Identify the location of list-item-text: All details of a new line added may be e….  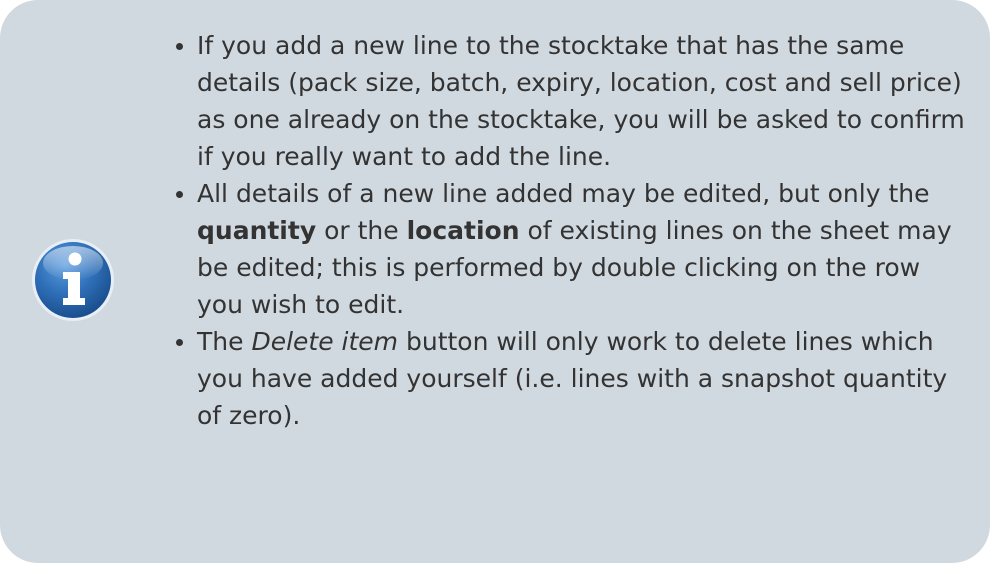
(563, 193).